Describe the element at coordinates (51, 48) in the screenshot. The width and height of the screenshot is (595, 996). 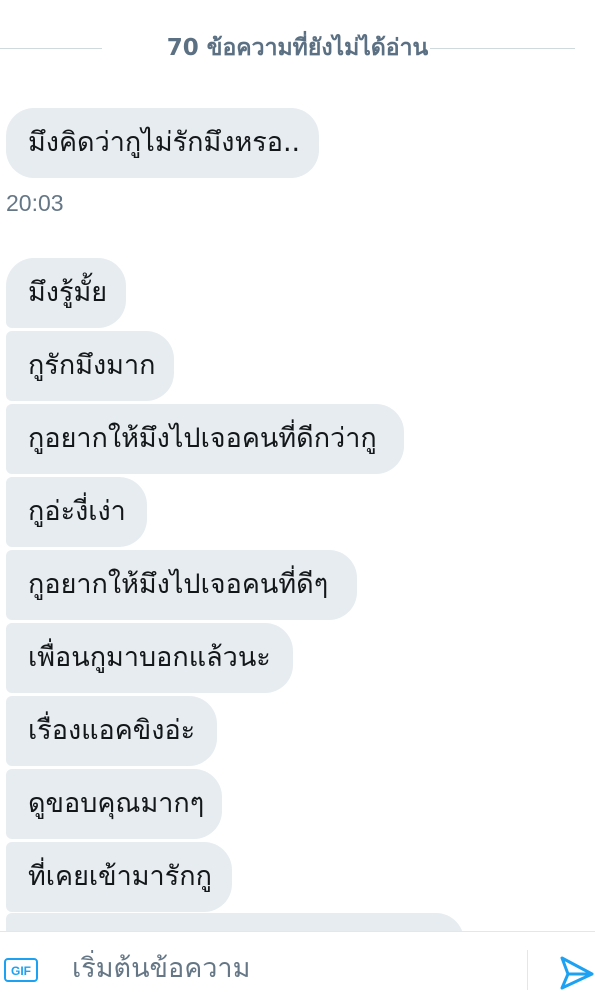
I see `divider-line-left` at that location.